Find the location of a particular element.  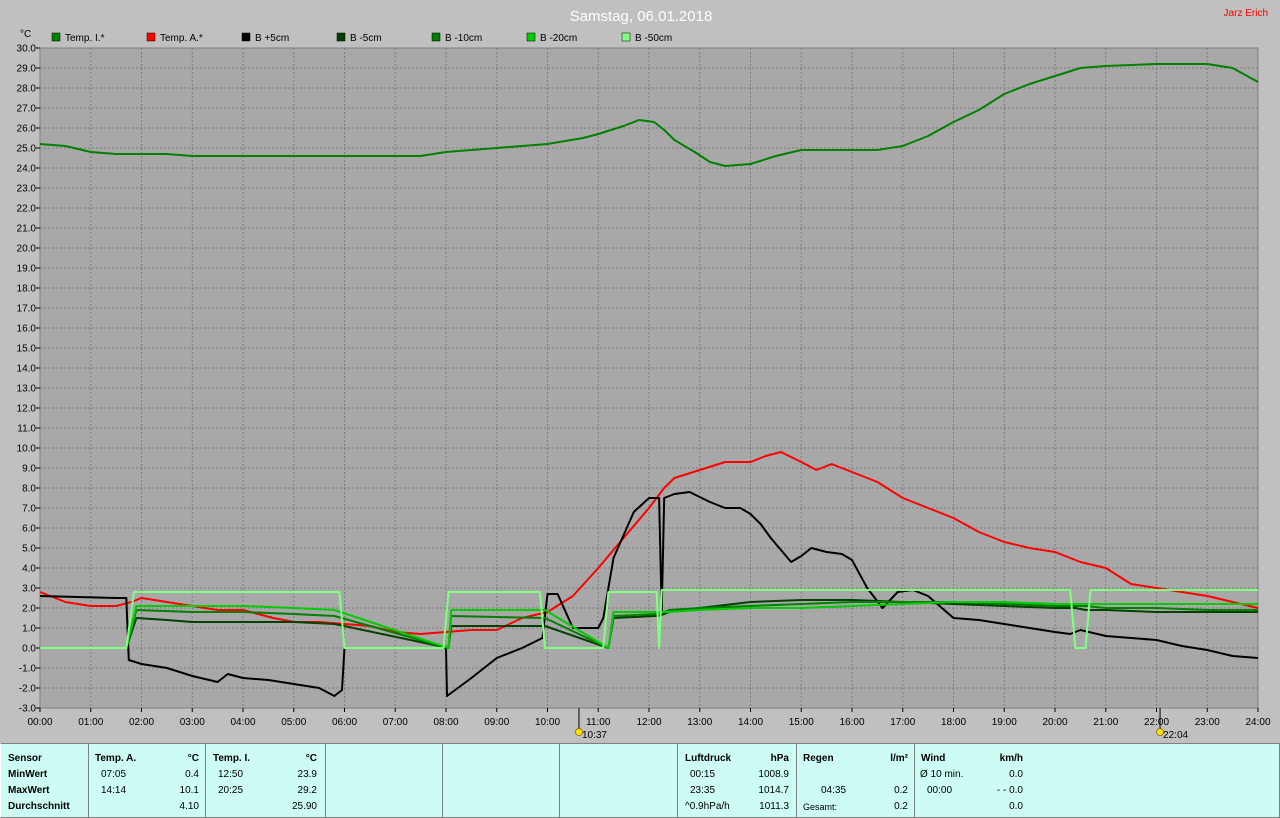

x-tick-label: 05:00 is located at coordinates (293, 722).